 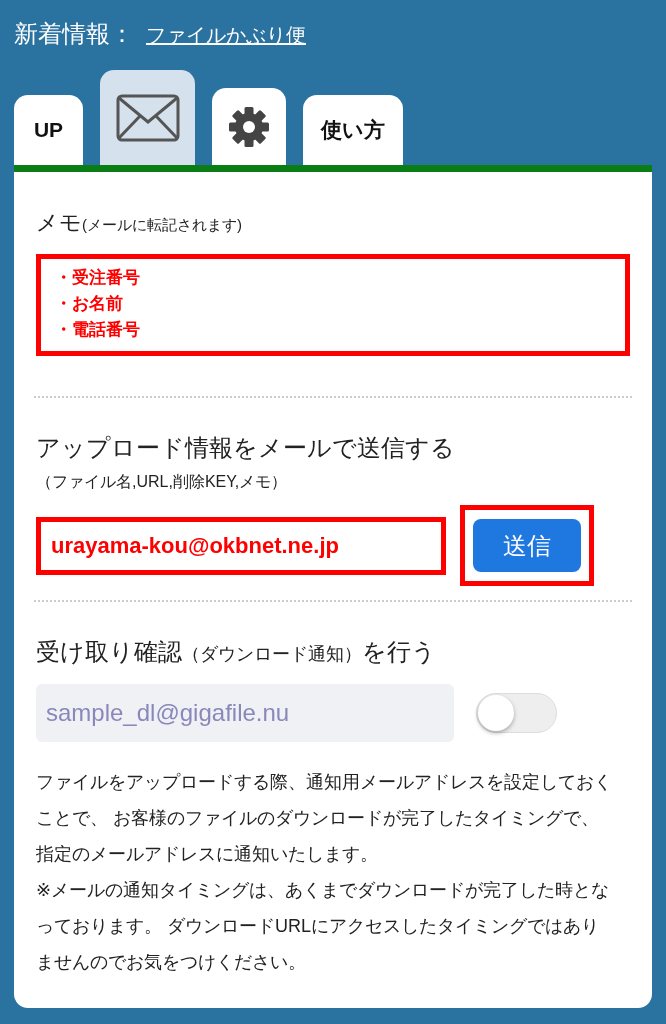 What do you see at coordinates (162, 482) in the screenshot?
I see `send-subtitle: （ファイル名,URL,削除KEY,メモ）` at bounding box center [162, 482].